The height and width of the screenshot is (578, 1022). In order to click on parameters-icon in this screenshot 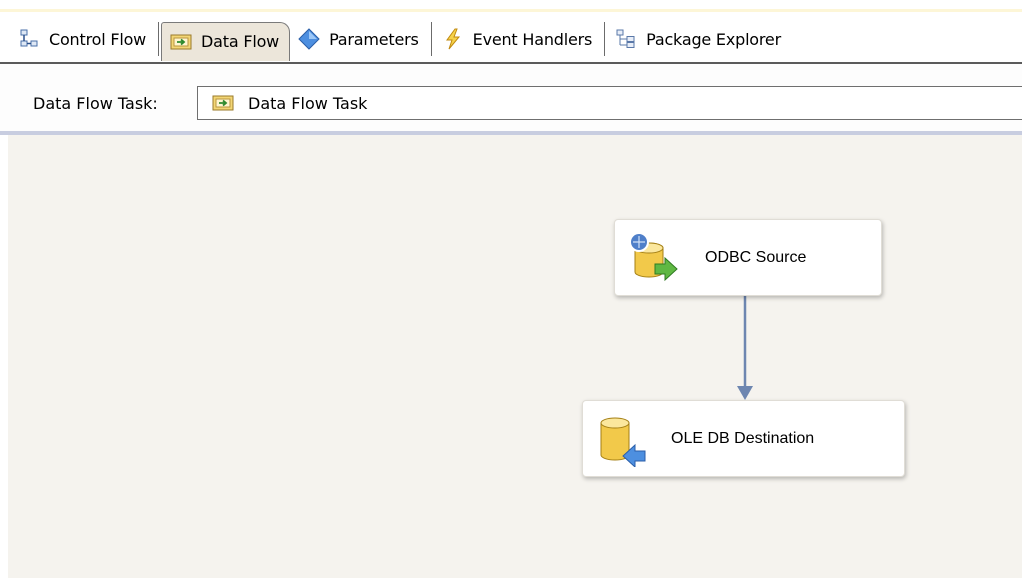, I will do `click(309, 39)`.